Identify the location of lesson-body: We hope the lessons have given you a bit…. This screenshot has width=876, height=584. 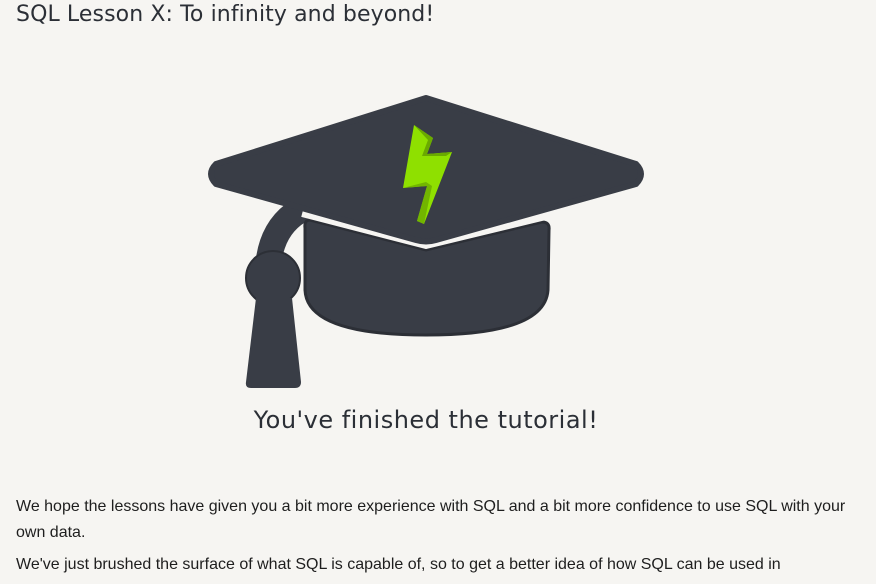
(431, 539).